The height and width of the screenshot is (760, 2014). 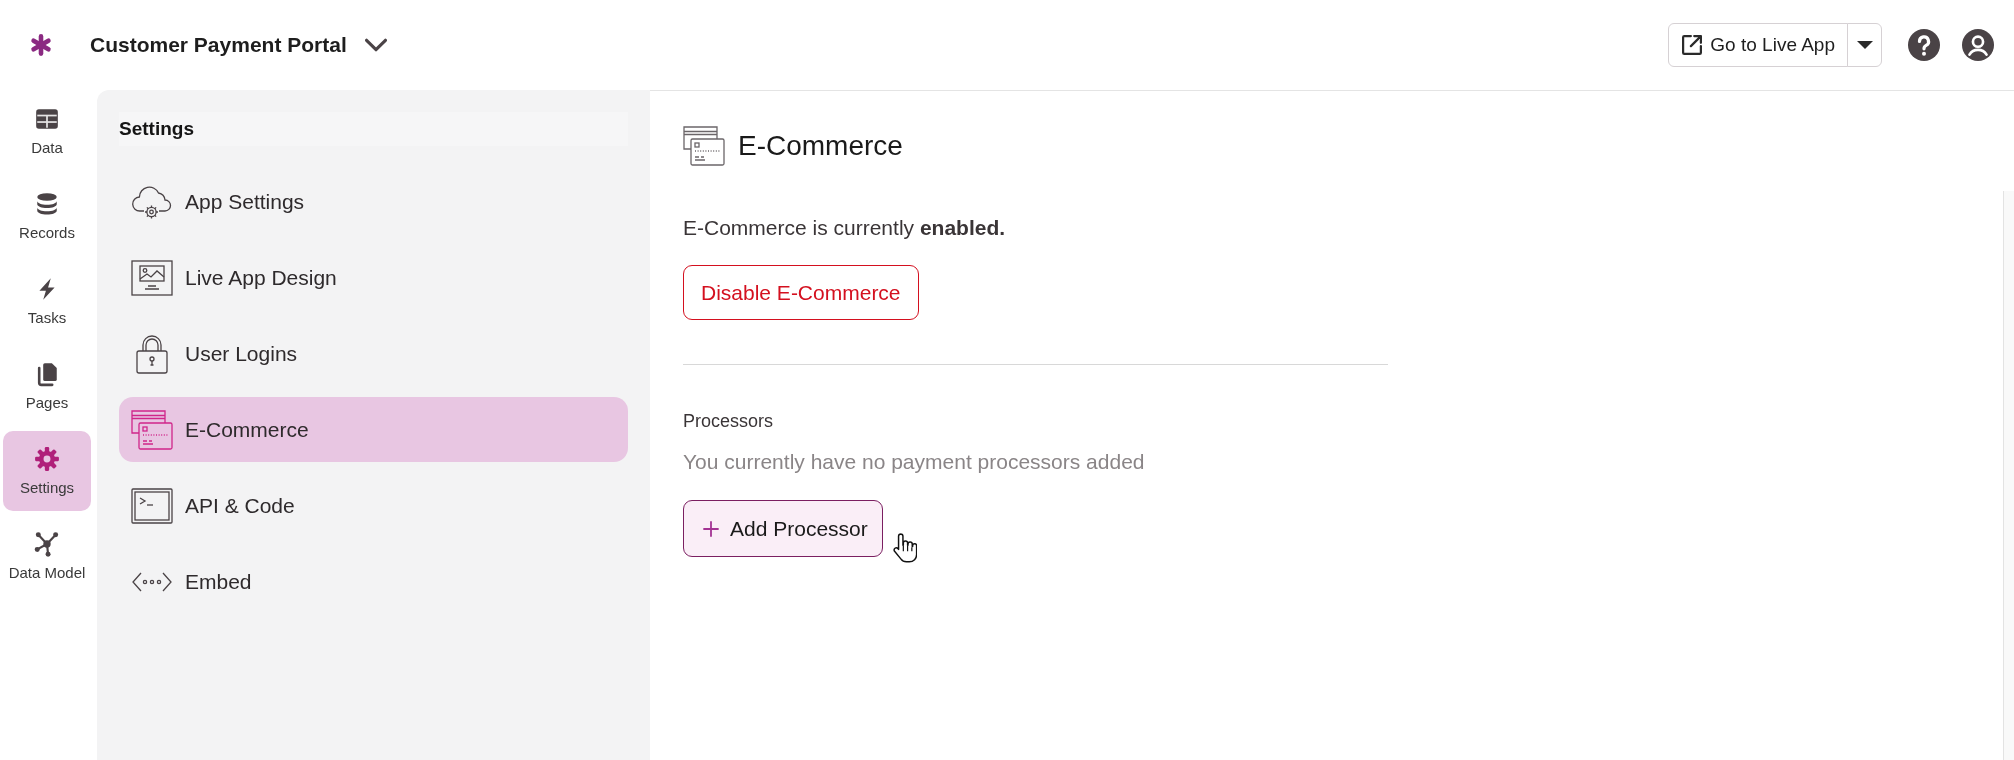 I want to click on gear-icon, so click(x=47, y=459).